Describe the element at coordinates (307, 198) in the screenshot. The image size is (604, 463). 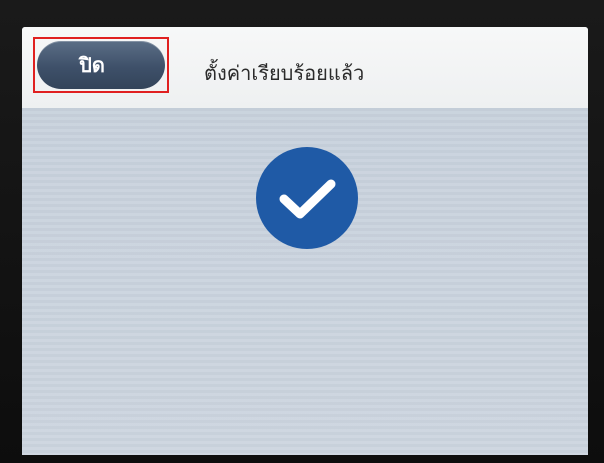
I see `check-circle-icon` at that location.